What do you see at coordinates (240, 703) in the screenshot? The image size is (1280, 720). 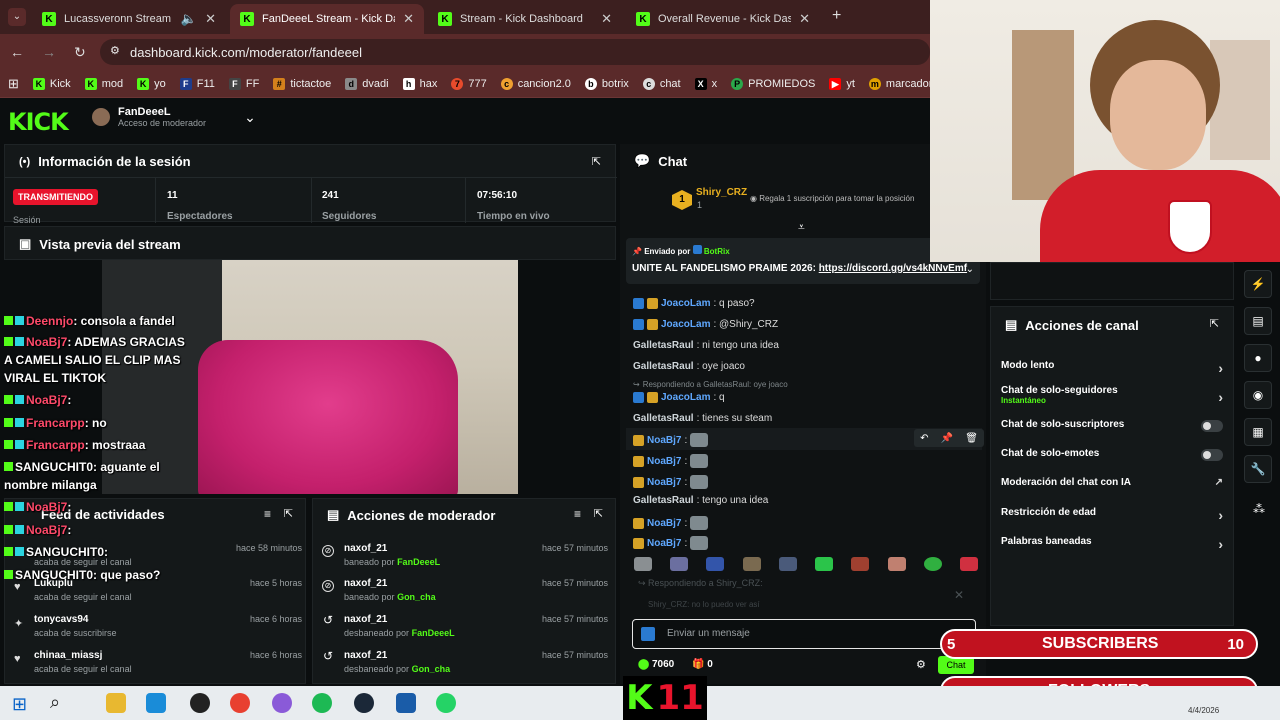 I see `chrome-icon` at bounding box center [240, 703].